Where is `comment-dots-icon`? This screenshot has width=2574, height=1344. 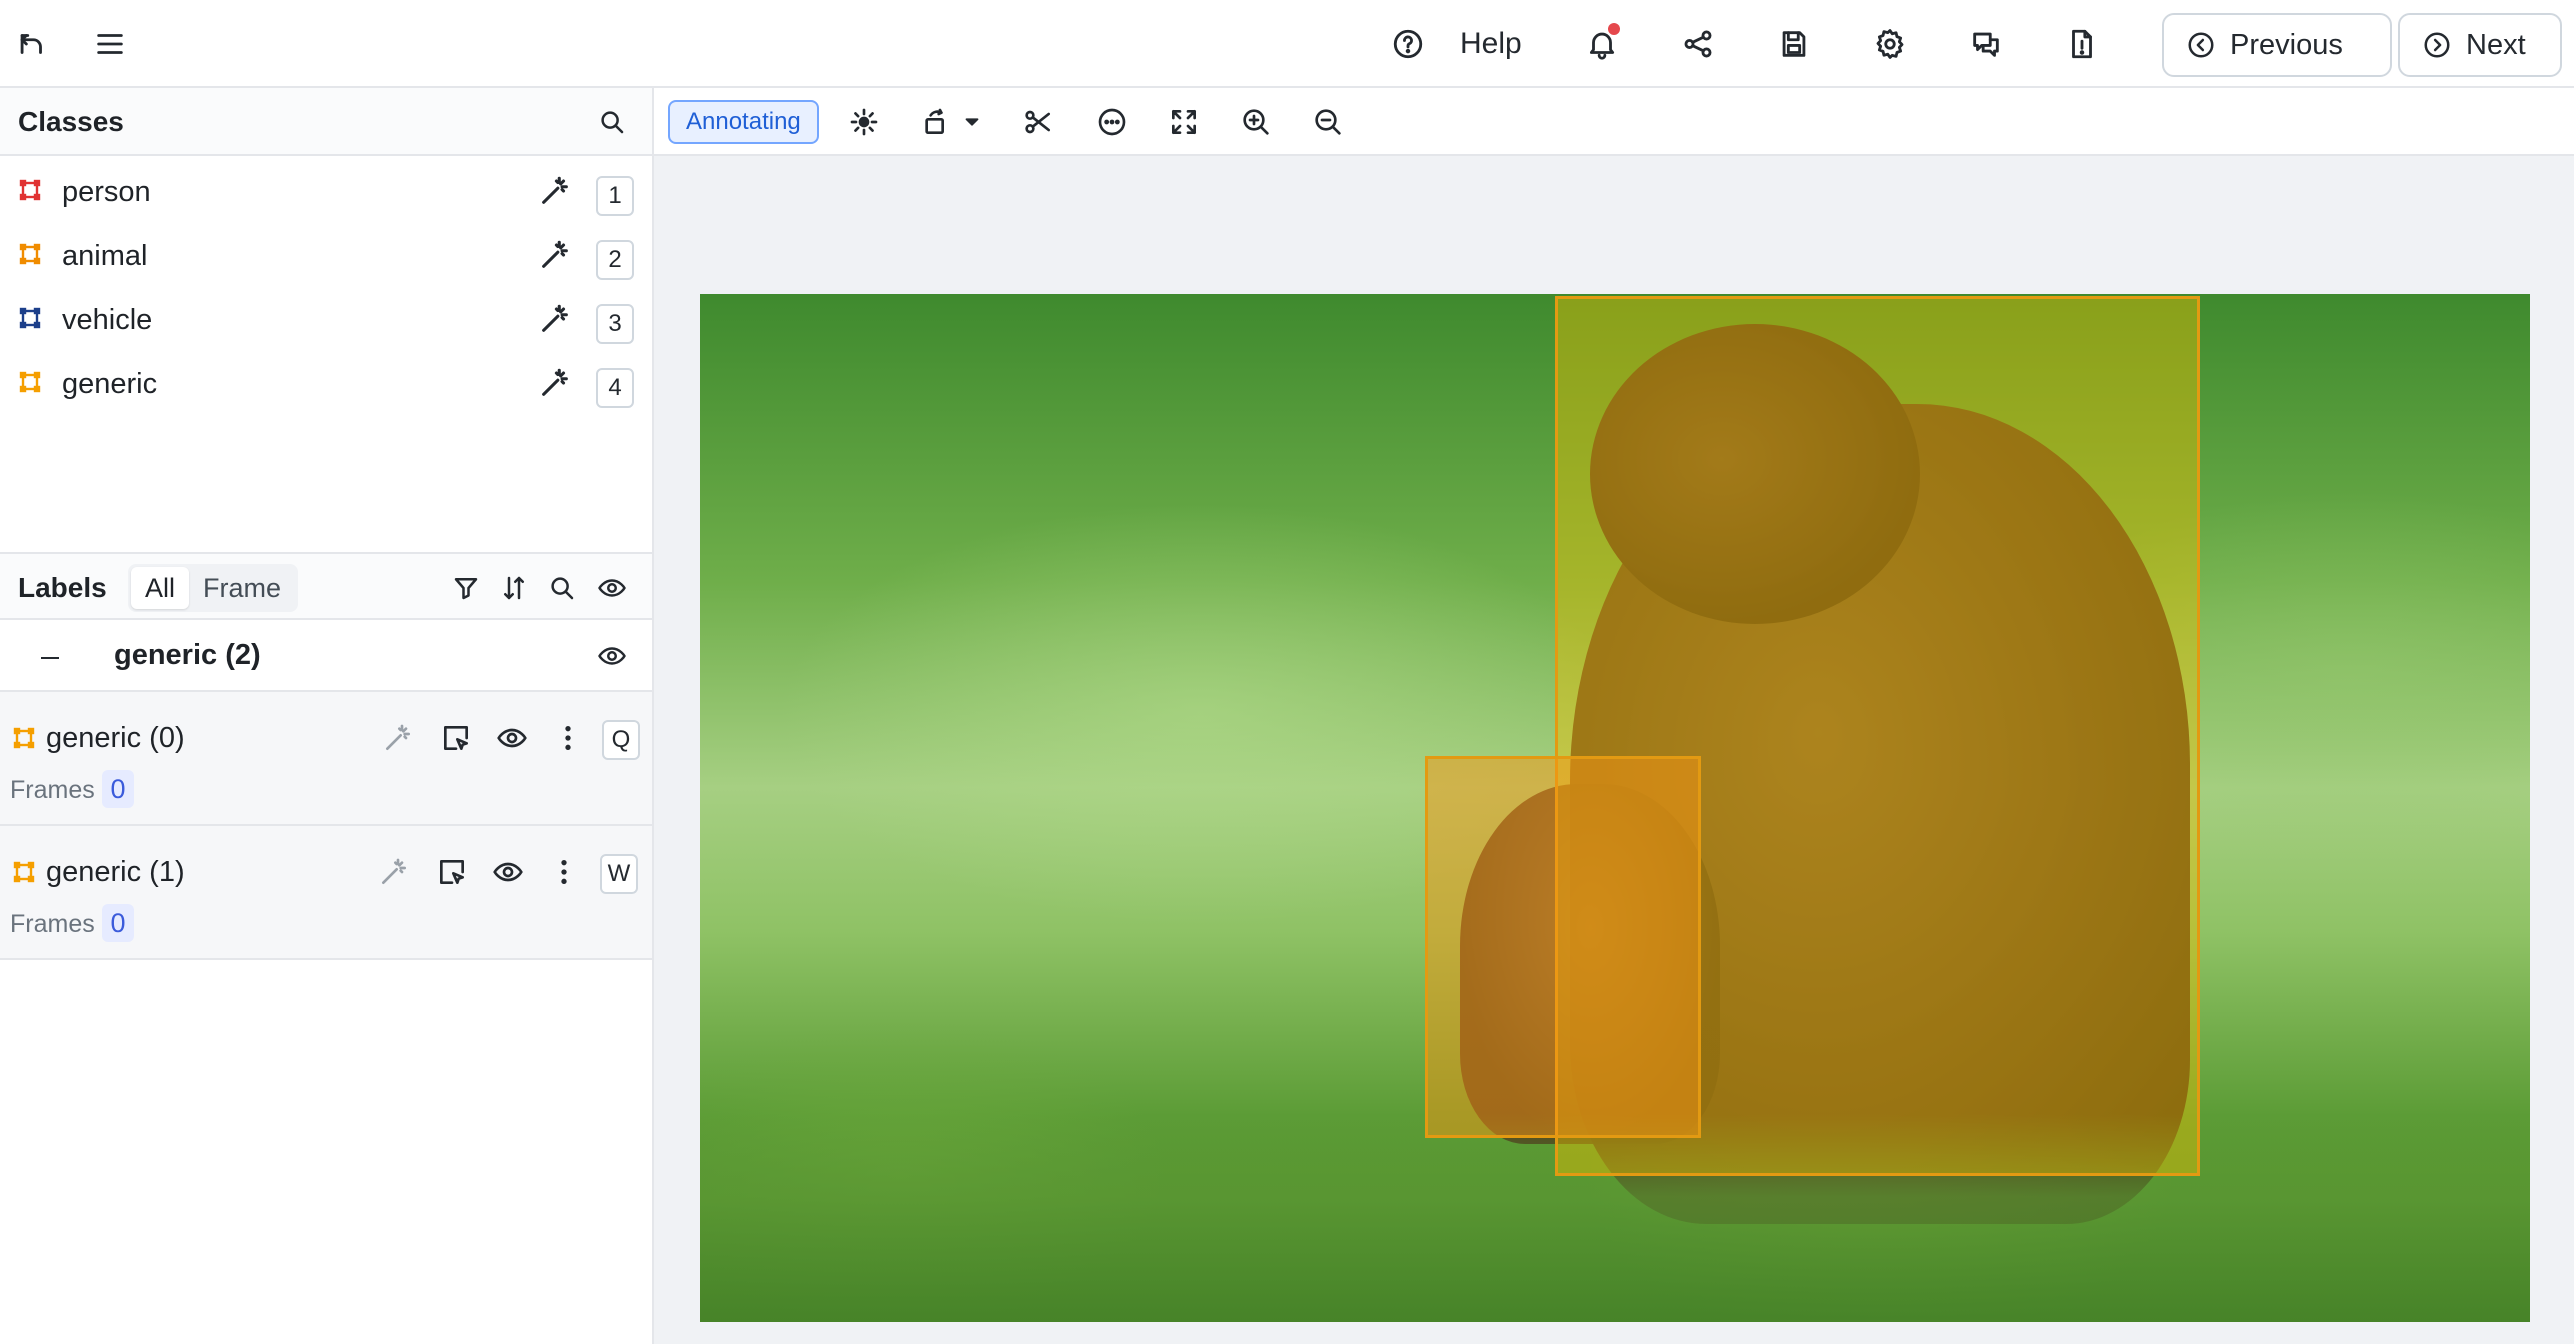 comment-dots-icon is located at coordinates (1112, 122).